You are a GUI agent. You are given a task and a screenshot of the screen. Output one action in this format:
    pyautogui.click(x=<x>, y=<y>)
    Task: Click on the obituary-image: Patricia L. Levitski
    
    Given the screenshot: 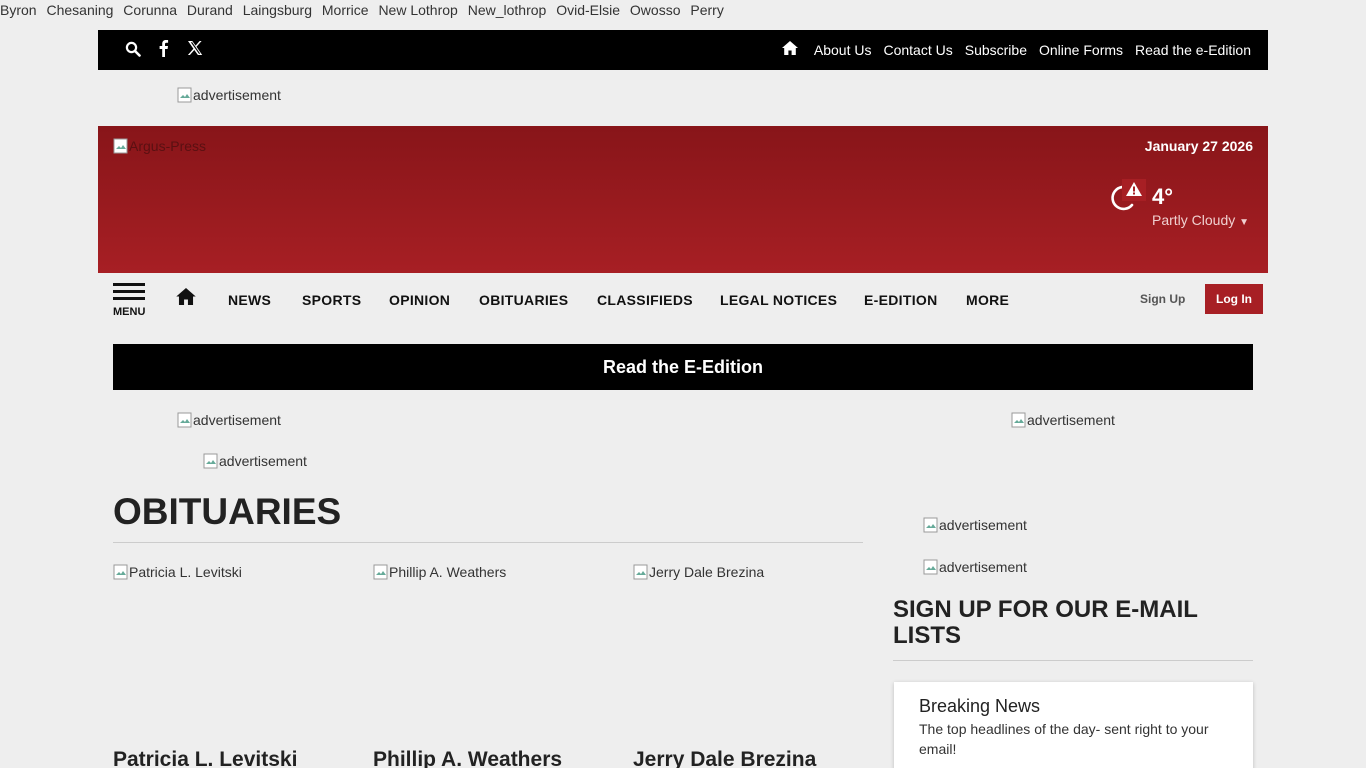 What is the action you would take?
    pyautogui.click(x=177, y=572)
    